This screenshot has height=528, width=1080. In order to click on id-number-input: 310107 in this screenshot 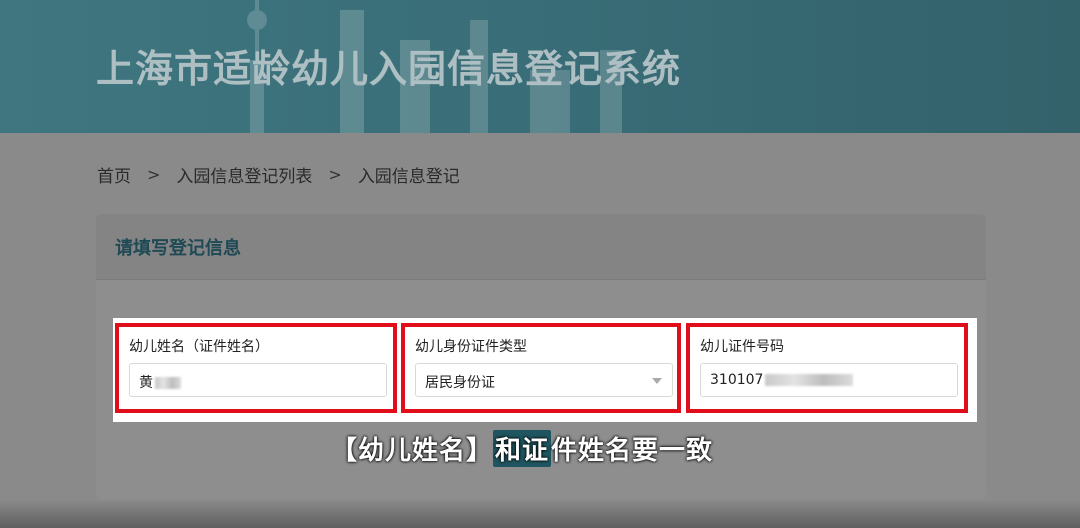, I will do `click(829, 380)`.